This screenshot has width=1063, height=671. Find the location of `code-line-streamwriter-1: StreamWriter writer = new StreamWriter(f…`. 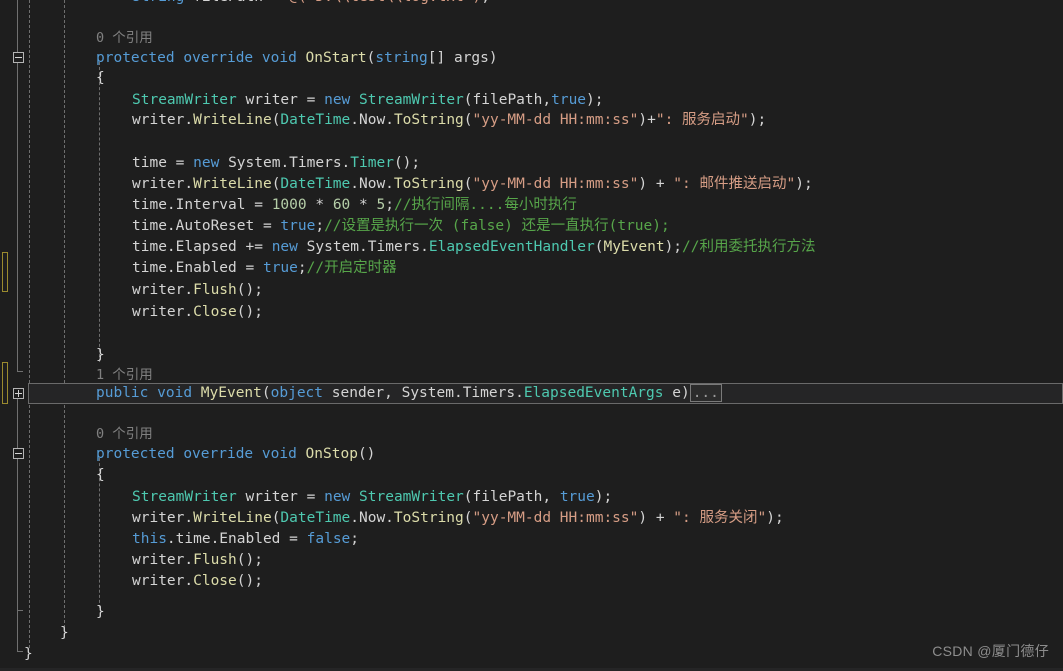

code-line-streamwriter-1: StreamWriter writer = new StreamWriter(f… is located at coordinates (368, 100).